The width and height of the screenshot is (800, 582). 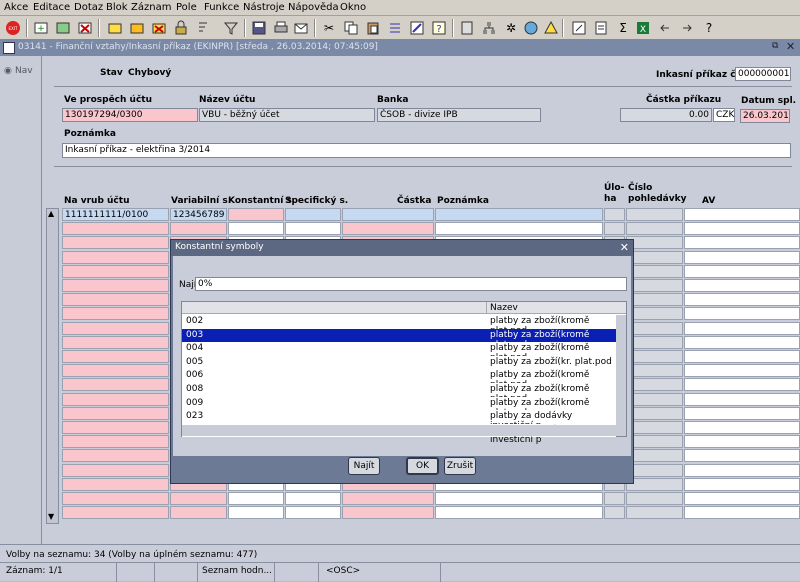 What do you see at coordinates (159, 28) in the screenshot?
I see `cancel-query-icon` at bounding box center [159, 28].